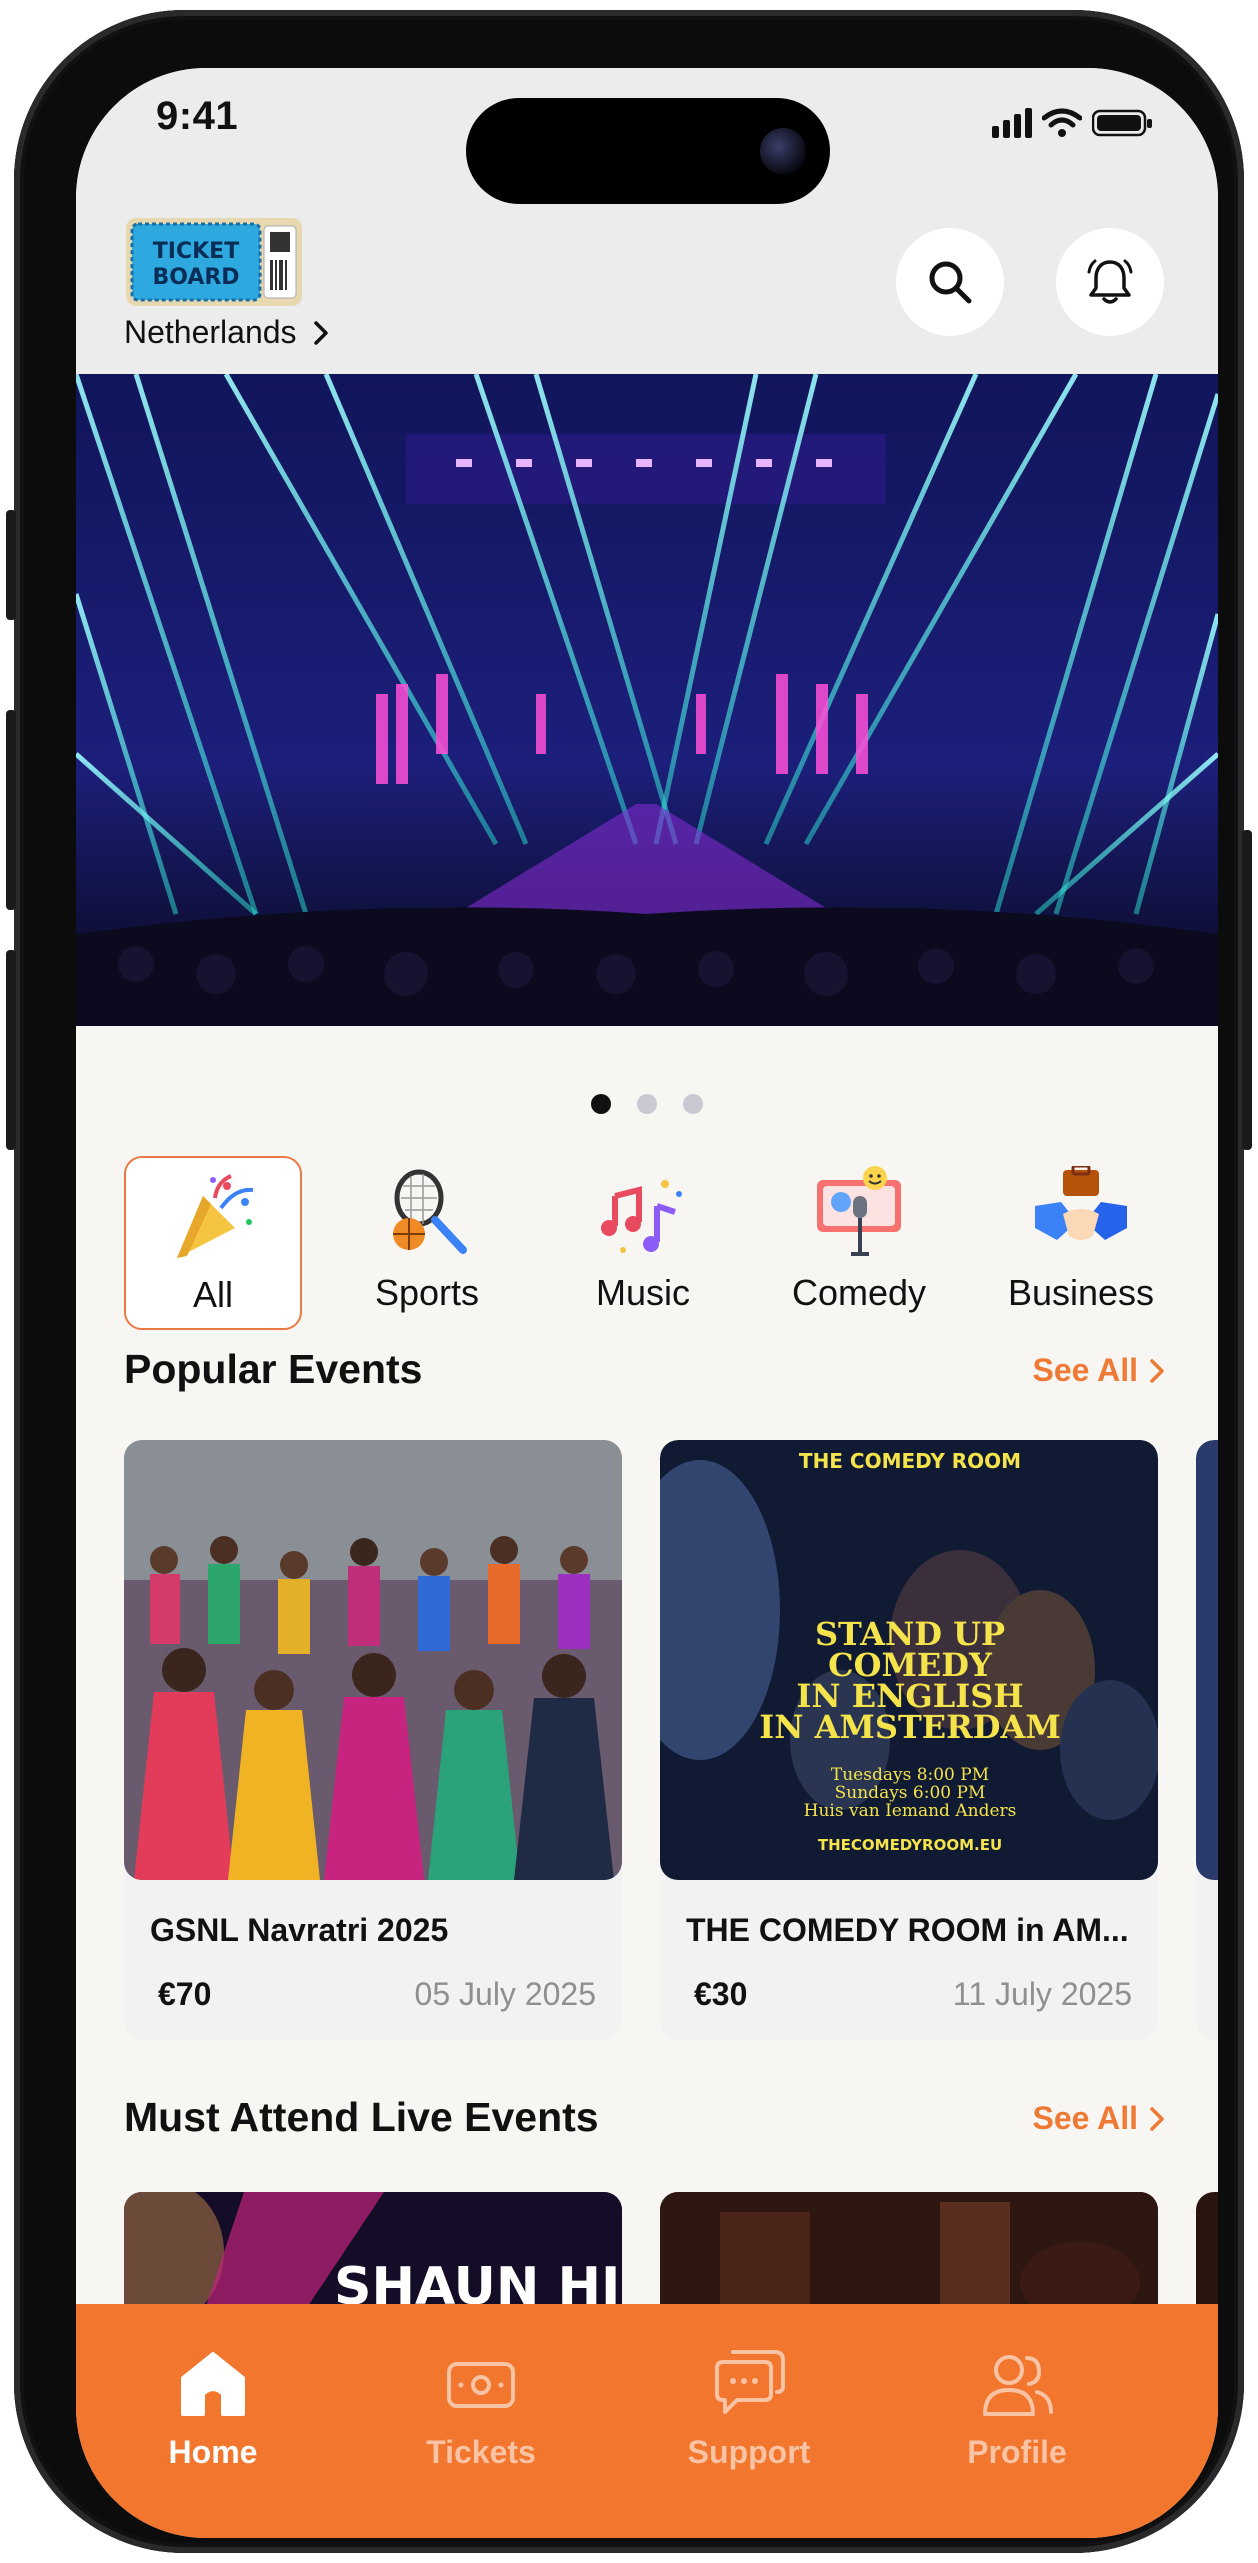 Image resolution: width=1258 pixels, height=2563 pixels. I want to click on bell-icon, so click(1110, 281).